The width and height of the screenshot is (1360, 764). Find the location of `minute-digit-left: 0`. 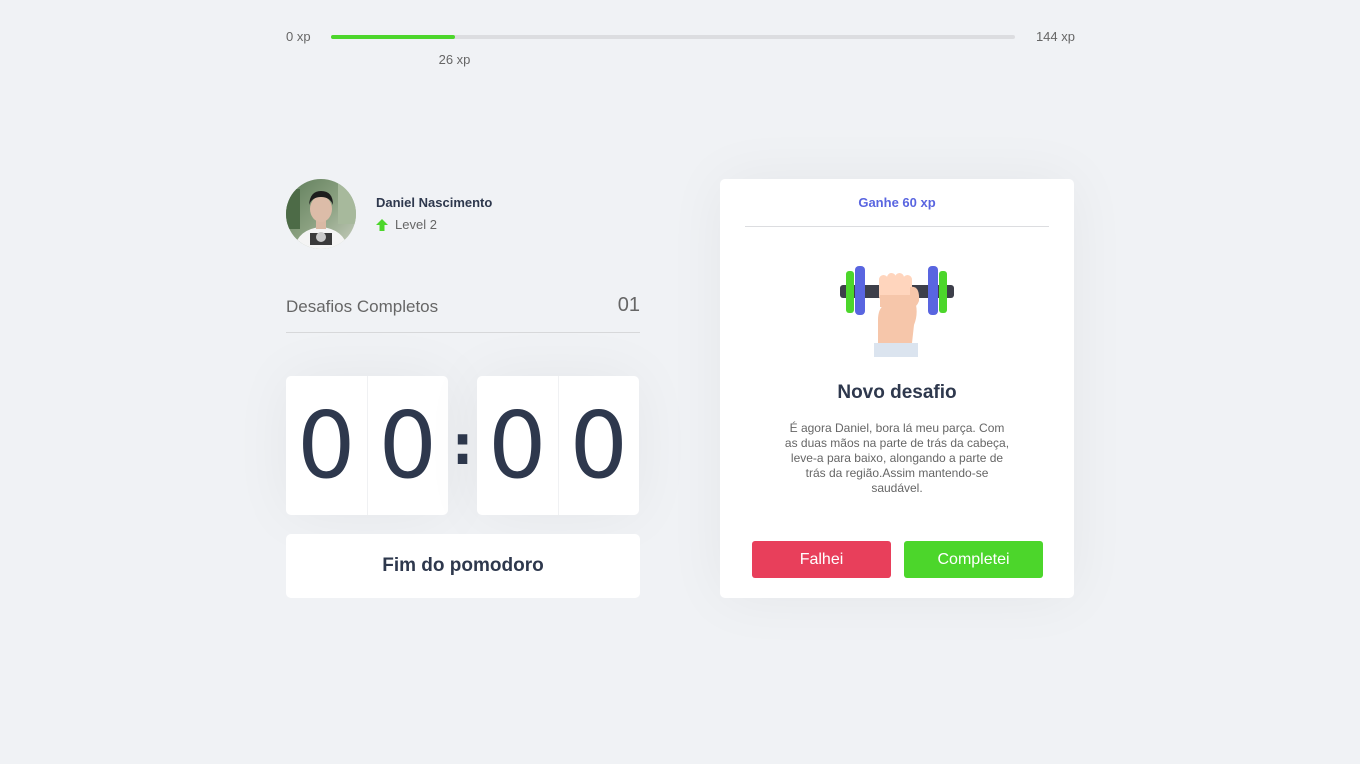

minute-digit-left: 0 is located at coordinates (327, 445).